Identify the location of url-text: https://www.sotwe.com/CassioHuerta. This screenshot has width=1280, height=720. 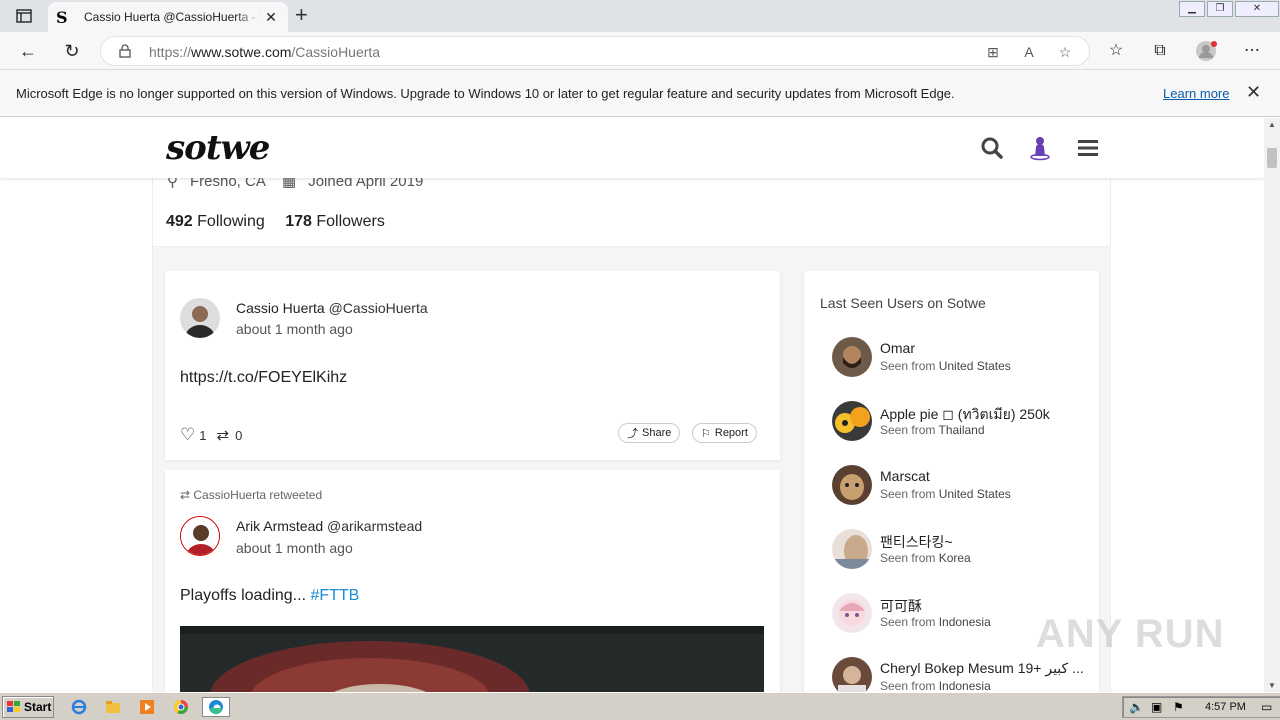
(264, 52).